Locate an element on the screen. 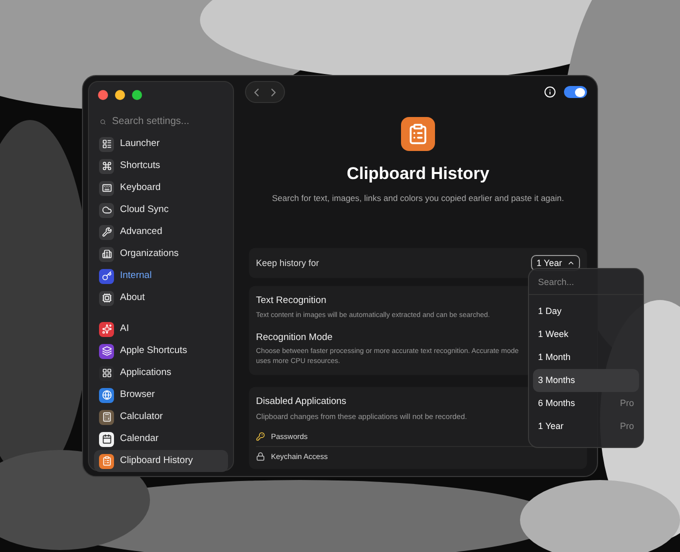  item-label: Cloud Sync is located at coordinates (144, 209).